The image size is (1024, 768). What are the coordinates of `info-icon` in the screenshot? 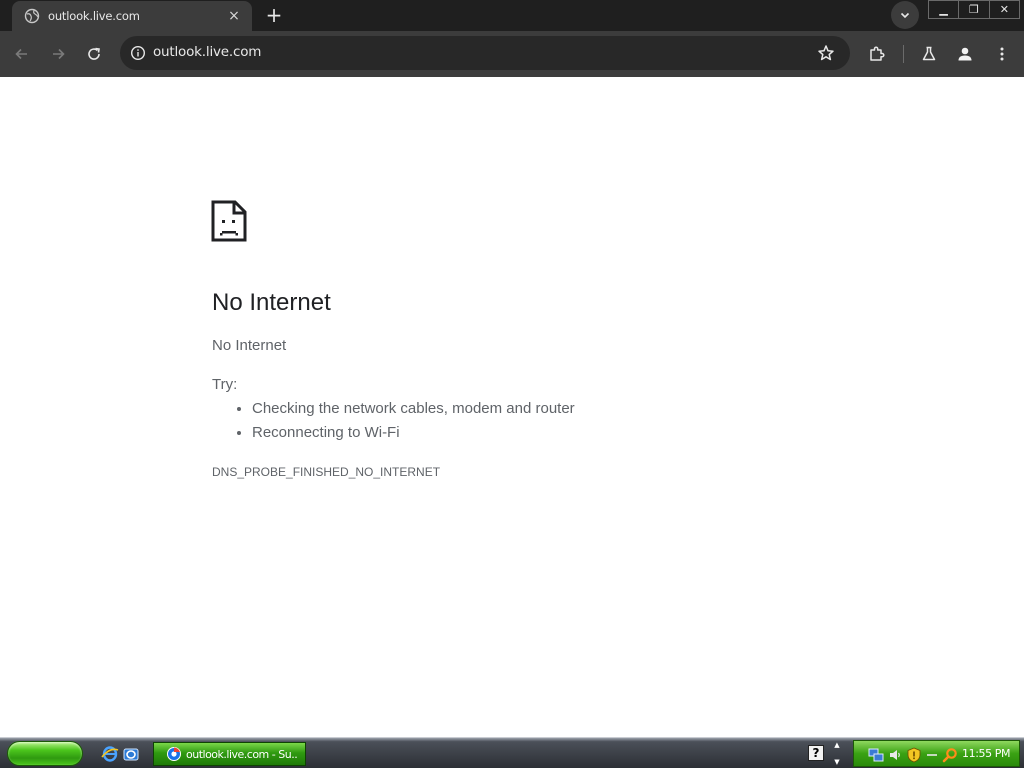 It's located at (138, 53).